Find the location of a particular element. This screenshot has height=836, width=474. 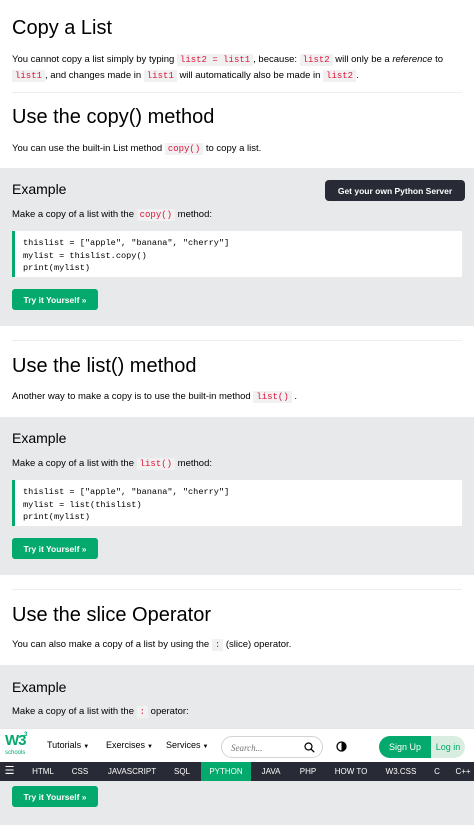

menu-icon: ☰ is located at coordinates (9, 771).